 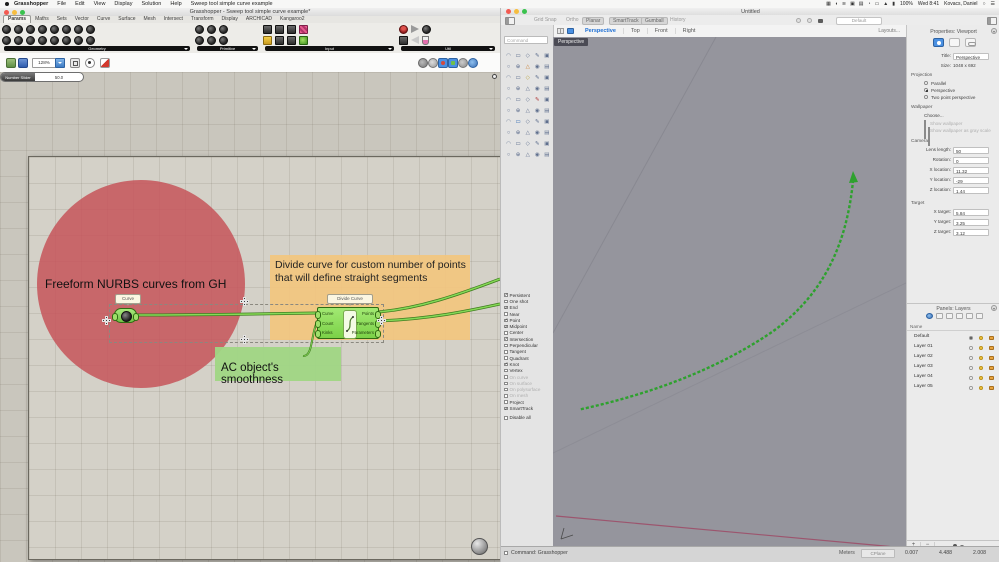 What do you see at coordinates (82, 19) in the screenshot?
I see `tab-vector: Vector` at bounding box center [82, 19].